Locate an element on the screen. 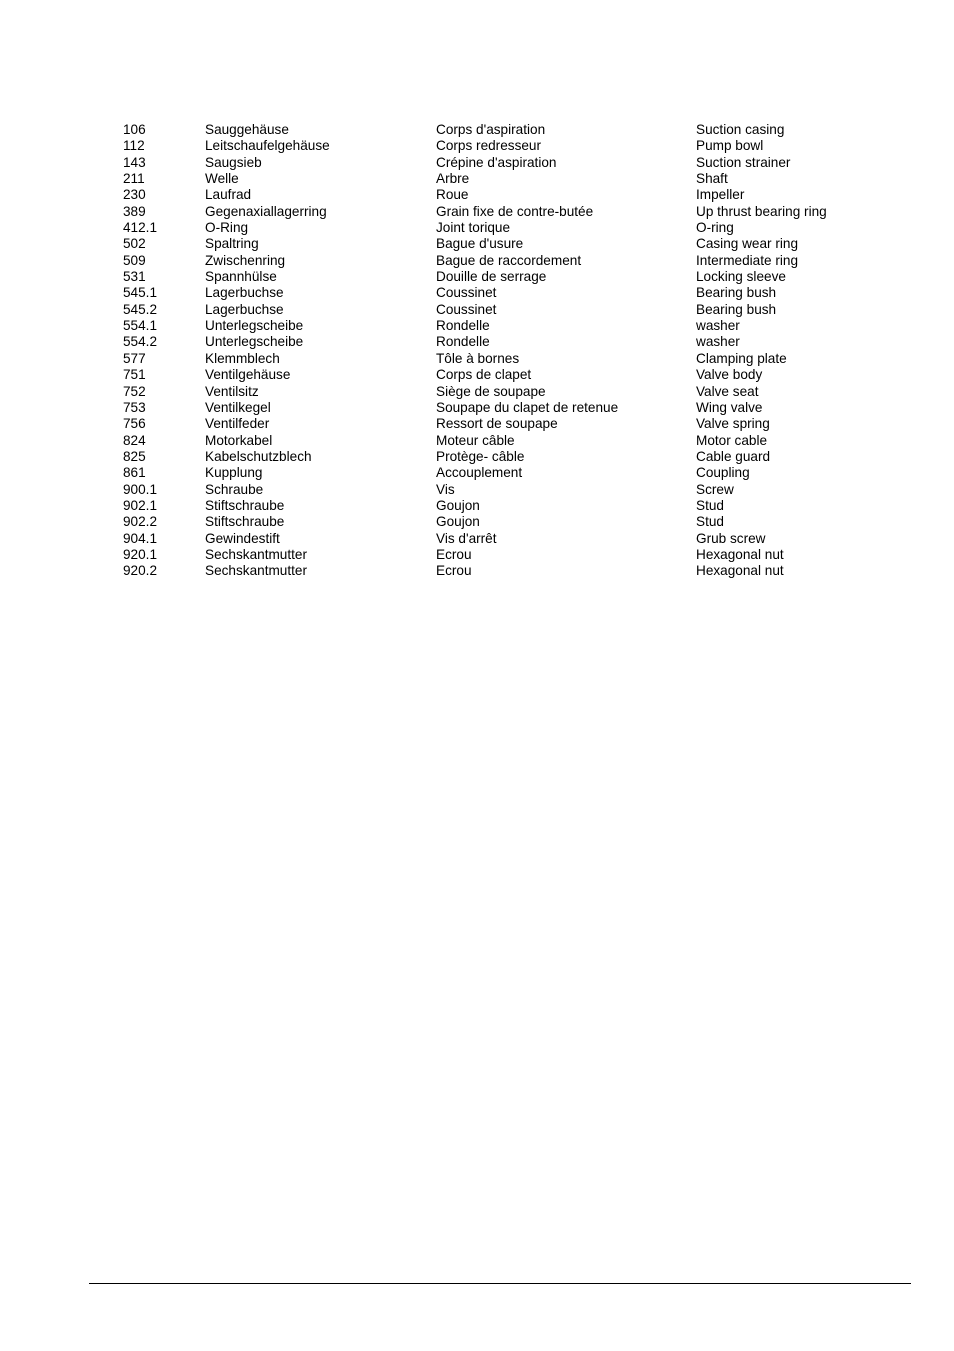 This screenshot has height=1351, width=954. part-number: 752 is located at coordinates (134, 391).